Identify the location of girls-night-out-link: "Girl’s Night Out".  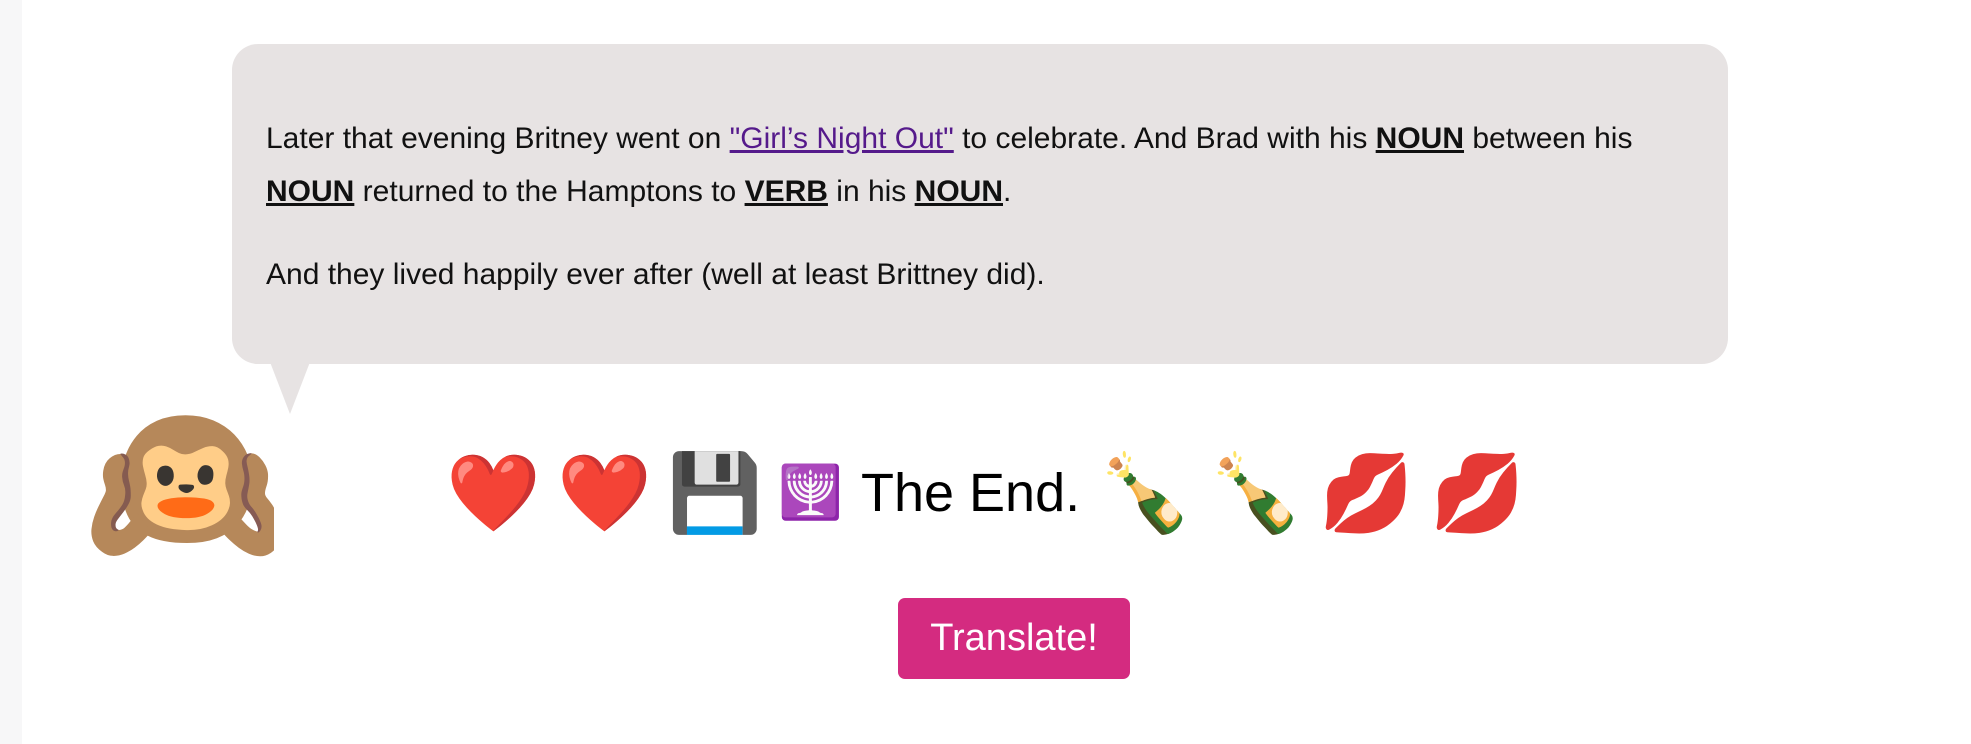
(842, 138).